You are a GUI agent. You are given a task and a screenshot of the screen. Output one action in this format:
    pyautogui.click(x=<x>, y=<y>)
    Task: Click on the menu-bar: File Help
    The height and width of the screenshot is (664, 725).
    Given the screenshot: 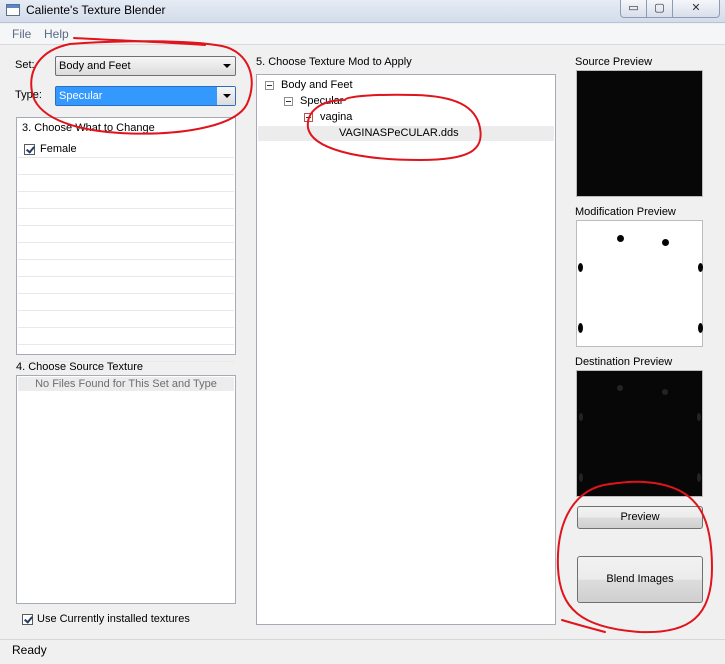 What is the action you would take?
    pyautogui.click(x=362, y=34)
    